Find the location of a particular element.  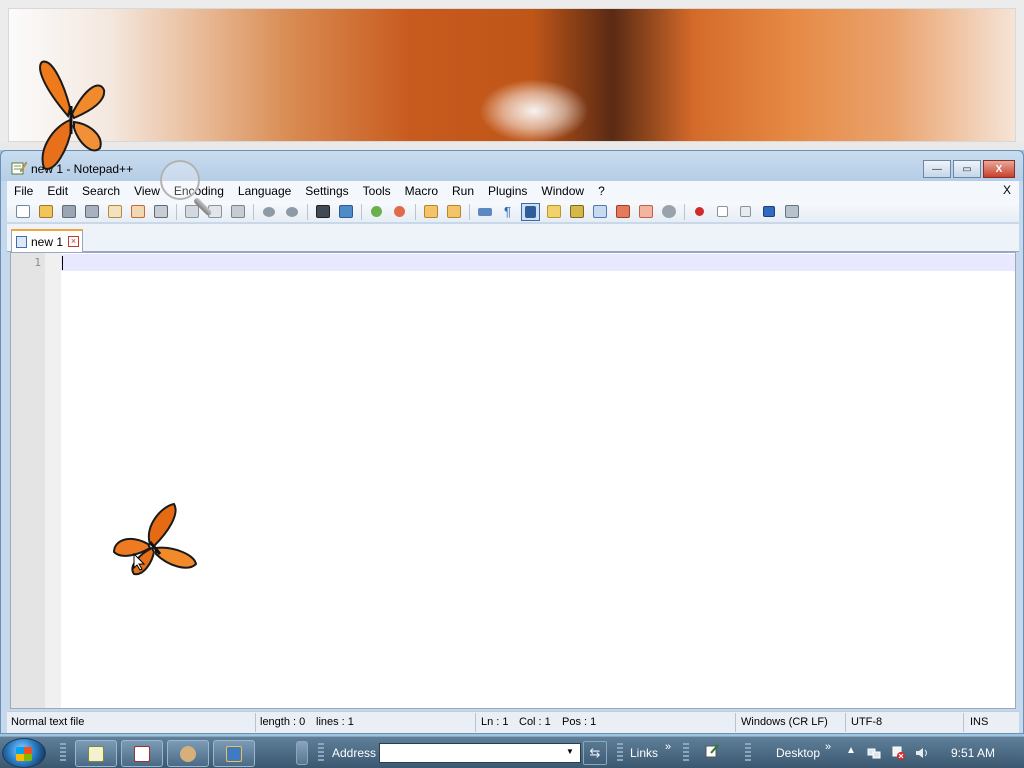

network-icon is located at coordinates (874, 753).